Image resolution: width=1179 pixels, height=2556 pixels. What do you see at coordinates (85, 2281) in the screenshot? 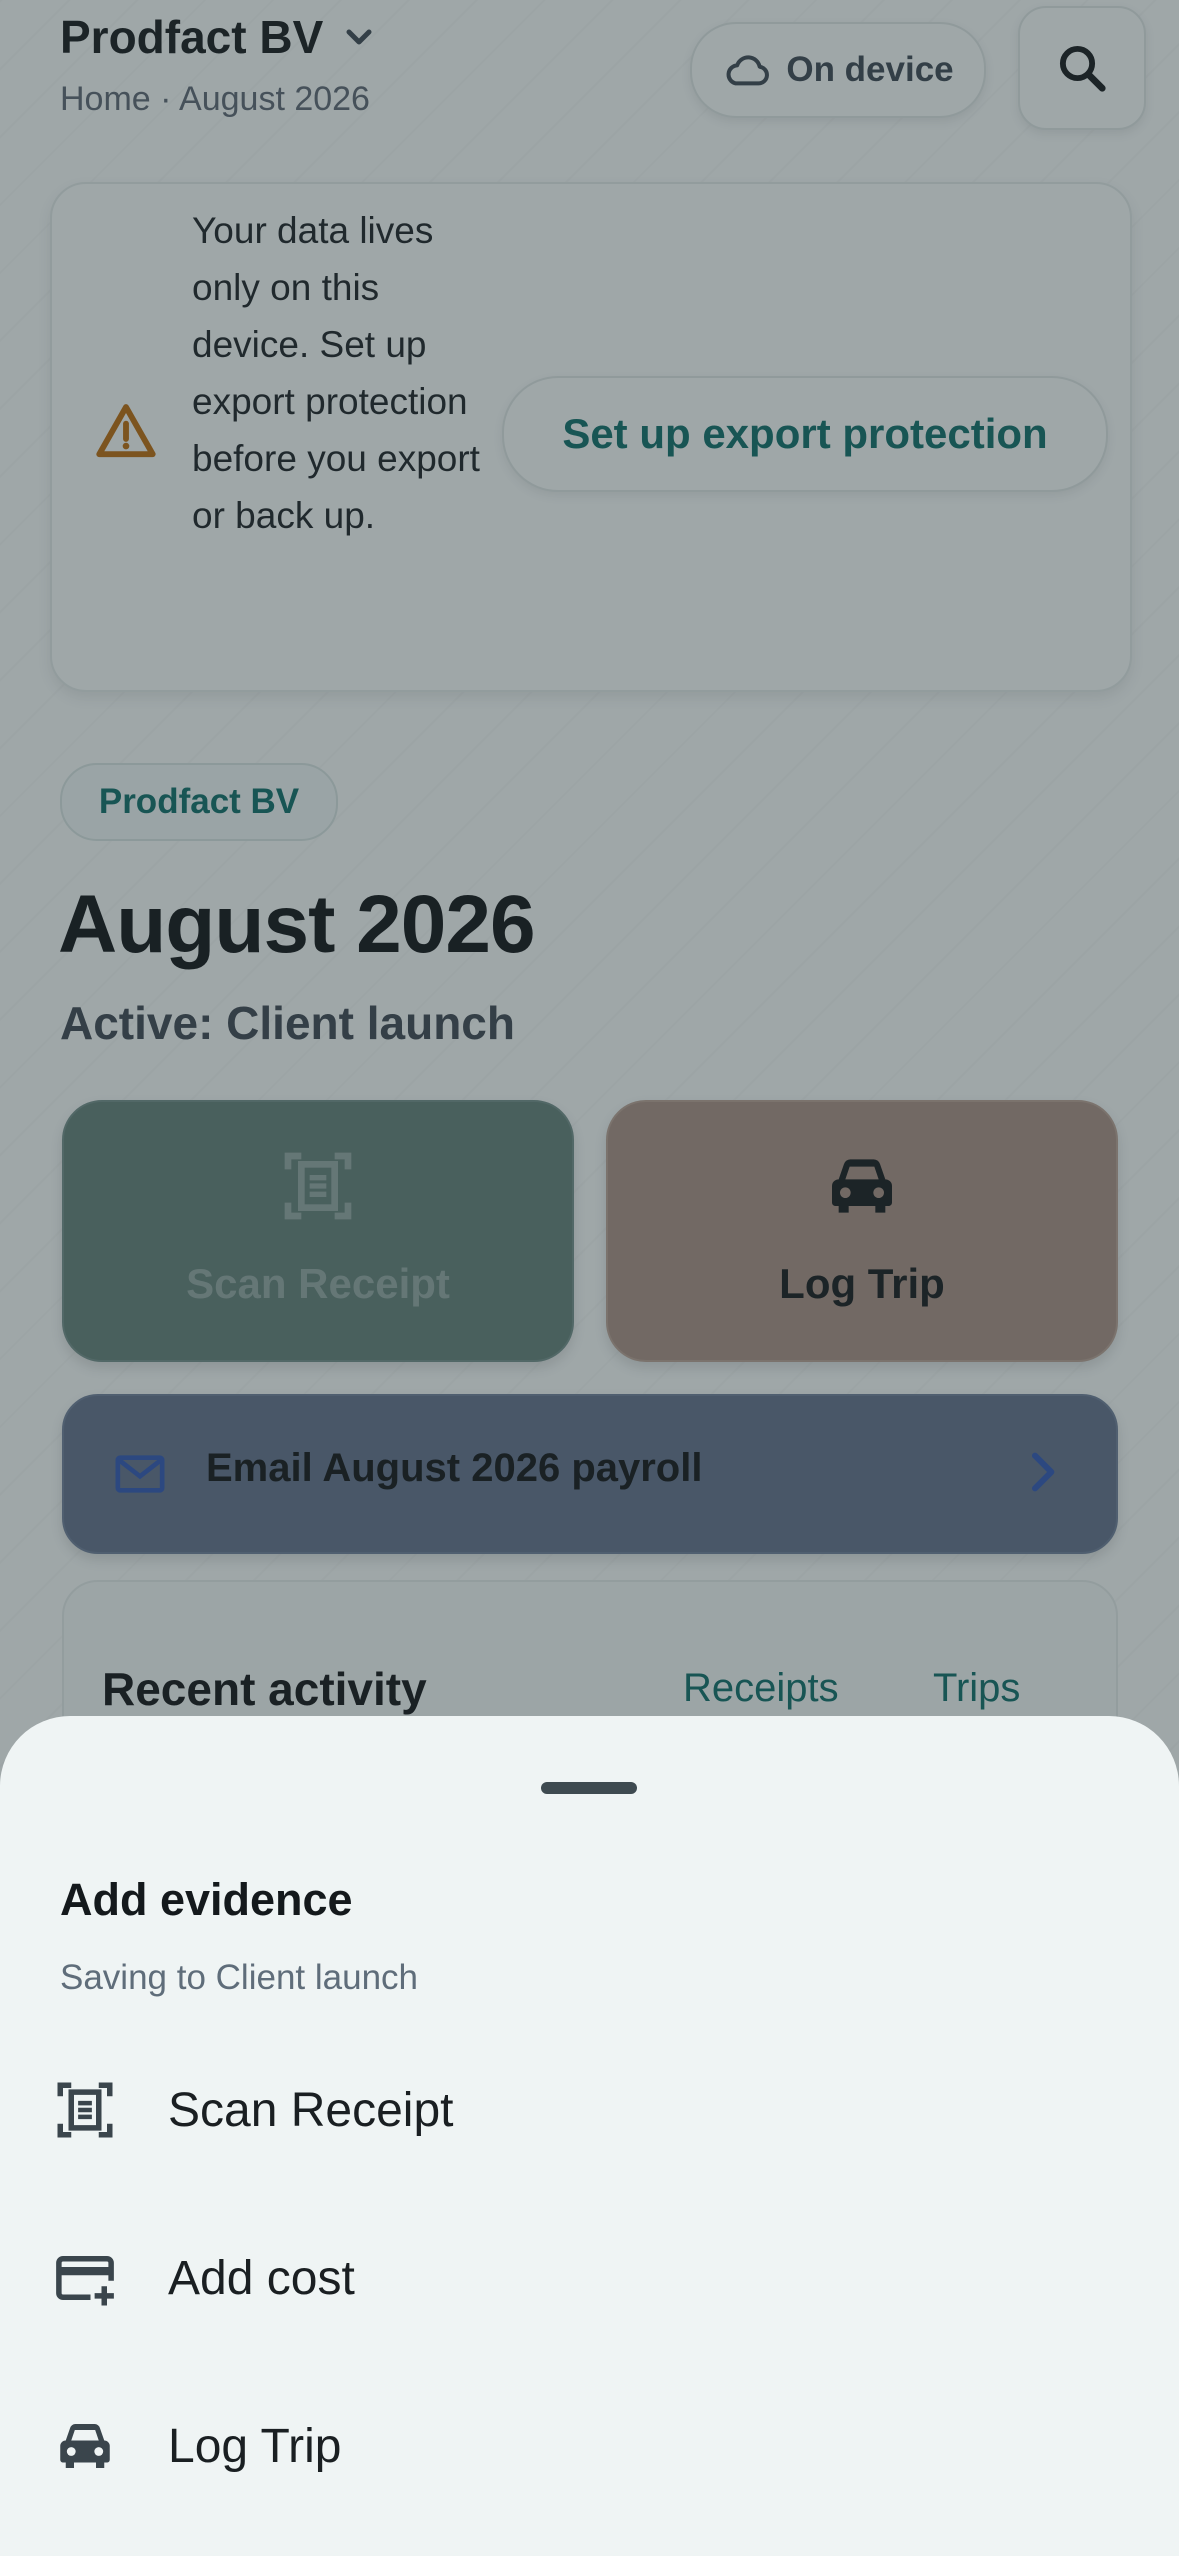
I see `card-add-icon` at bounding box center [85, 2281].